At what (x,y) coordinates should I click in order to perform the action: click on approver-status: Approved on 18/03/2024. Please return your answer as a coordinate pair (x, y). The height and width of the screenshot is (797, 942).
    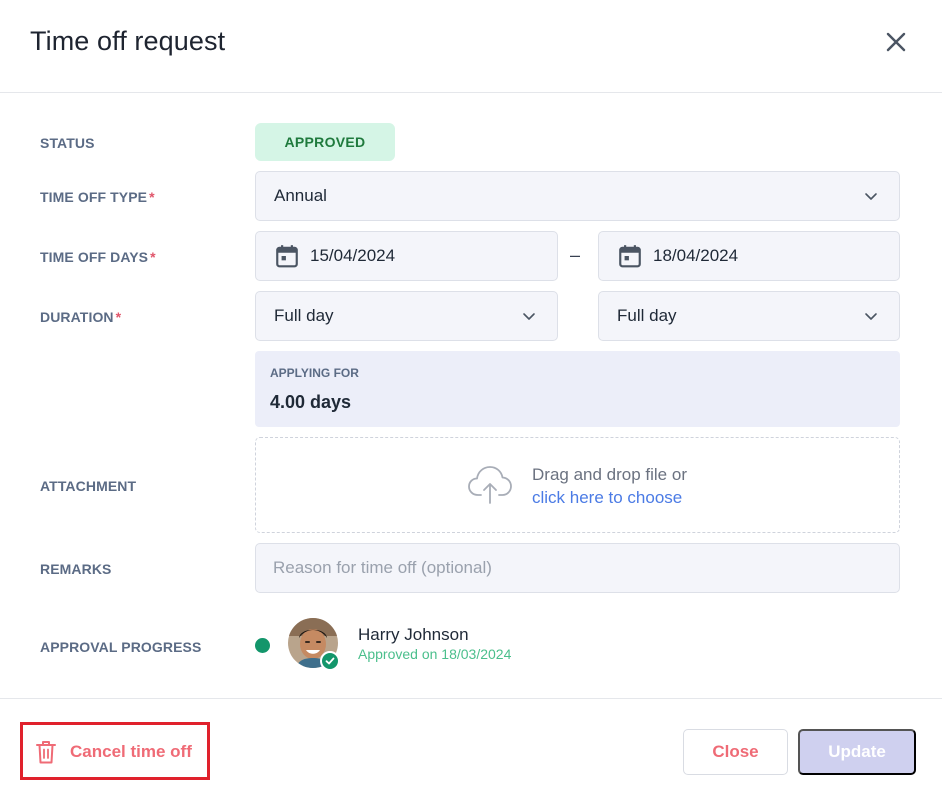
    Looking at the image, I should click on (435, 654).